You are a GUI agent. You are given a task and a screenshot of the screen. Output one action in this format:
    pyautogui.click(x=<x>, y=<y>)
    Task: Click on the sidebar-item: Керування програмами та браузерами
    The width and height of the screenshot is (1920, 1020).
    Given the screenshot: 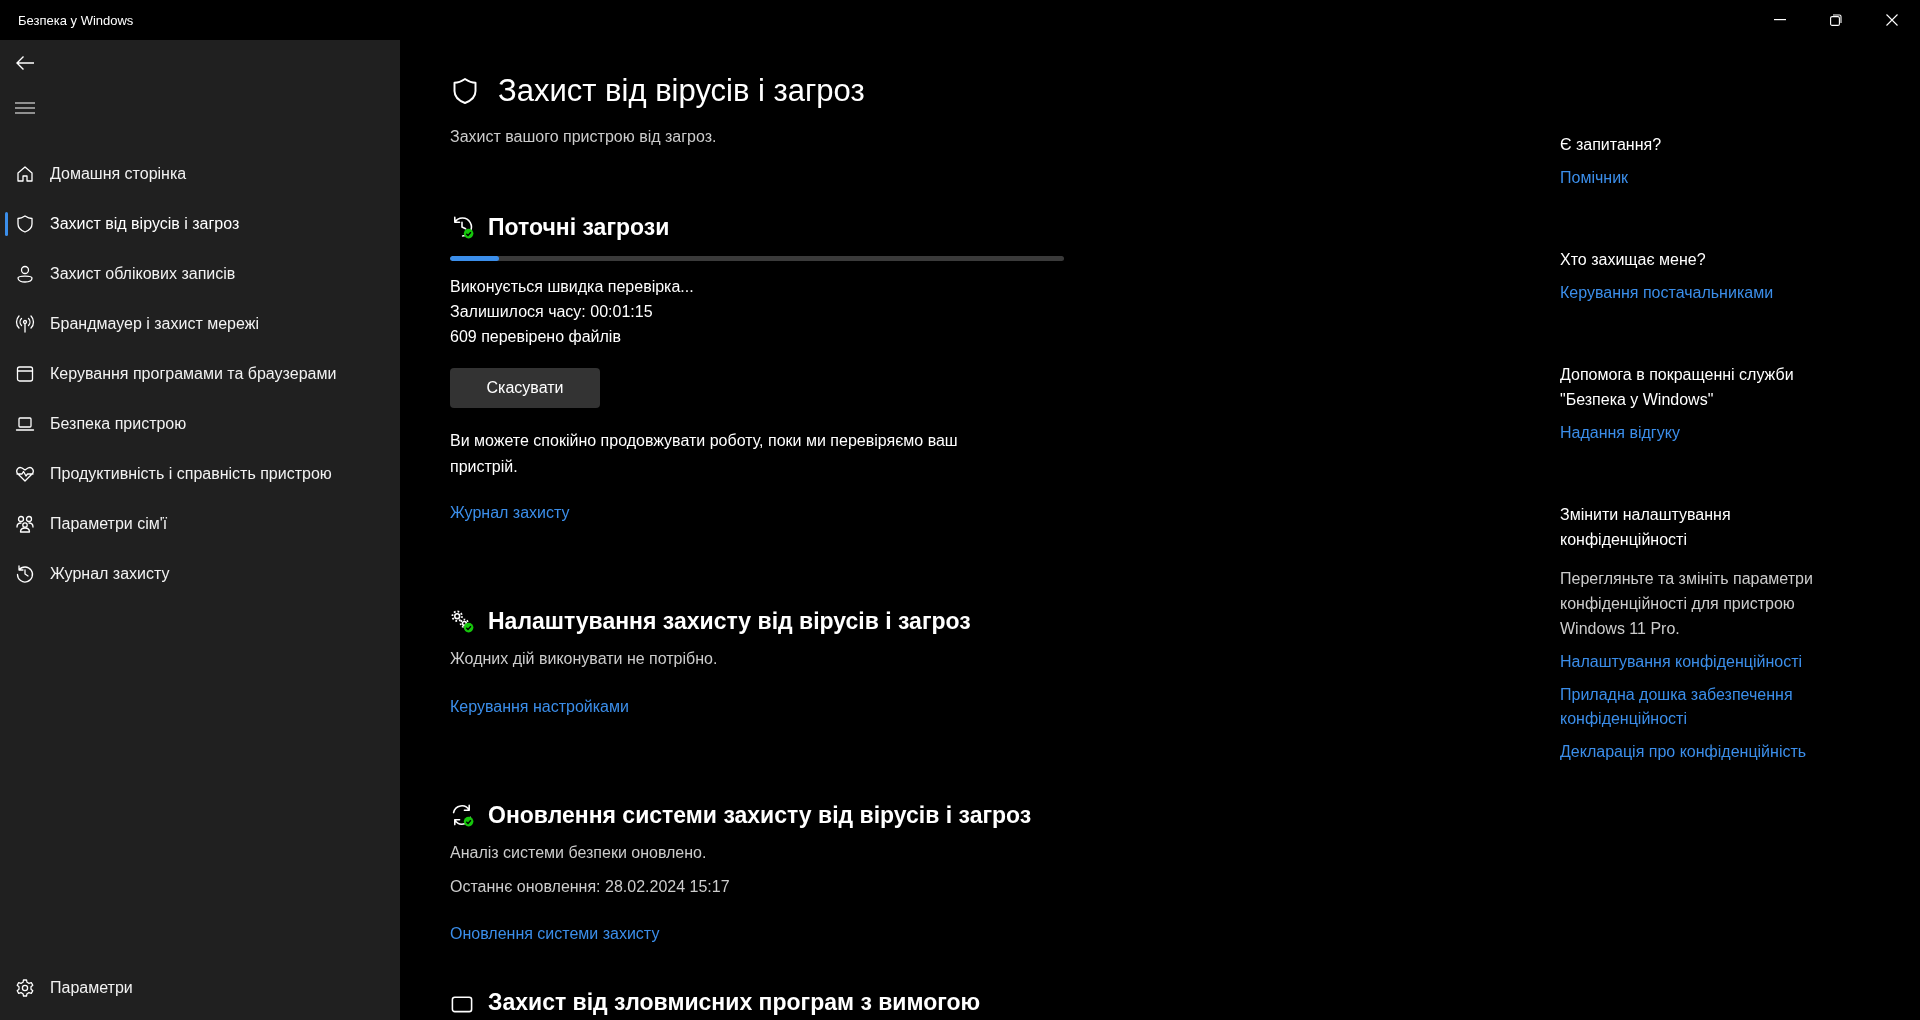 What is the action you would take?
    pyautogui.click(x=200, y=374)
    